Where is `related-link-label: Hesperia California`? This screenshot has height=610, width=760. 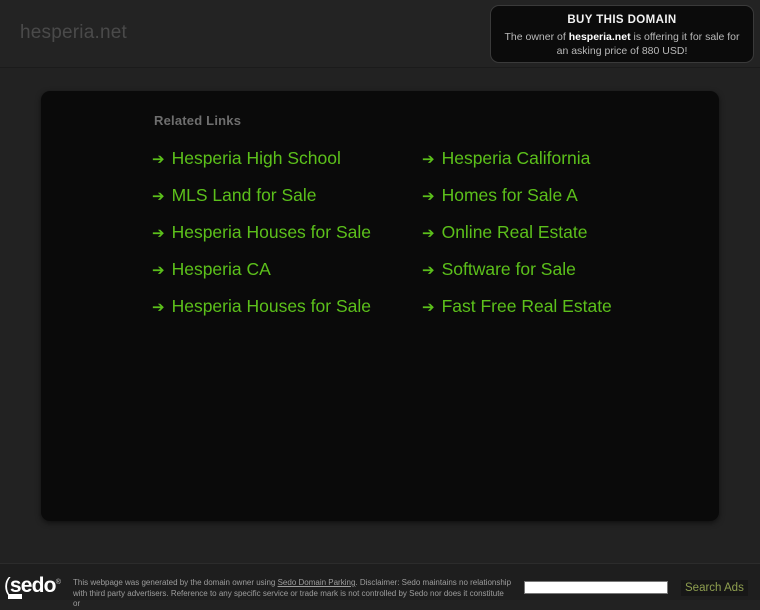 related-link-label: Hesperia California is located at coordinates (516, 158).